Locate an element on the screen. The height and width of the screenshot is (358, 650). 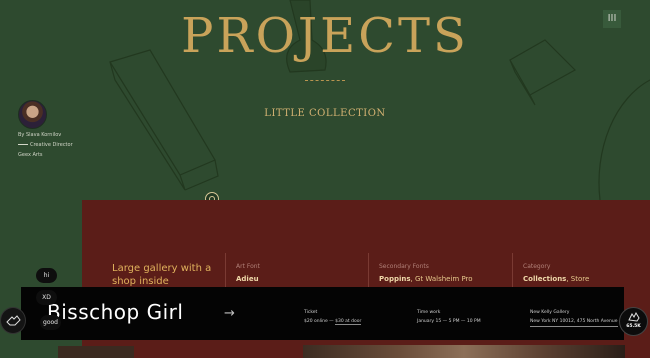
time-info: Time work January 15 — 5 PM — 10 PM is located at coordinates (449, 317).